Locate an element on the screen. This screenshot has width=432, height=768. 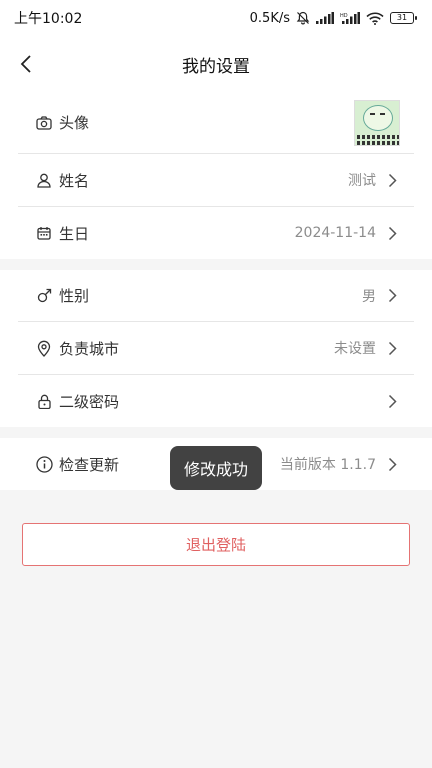
status-icons: 0.5K/s HD 31 is located at coordinates (333, 18).